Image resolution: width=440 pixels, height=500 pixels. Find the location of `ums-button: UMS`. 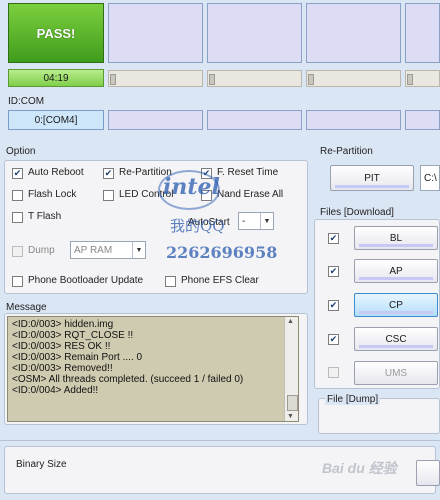

ums-button: UMS is located at coordinates (396, 373).